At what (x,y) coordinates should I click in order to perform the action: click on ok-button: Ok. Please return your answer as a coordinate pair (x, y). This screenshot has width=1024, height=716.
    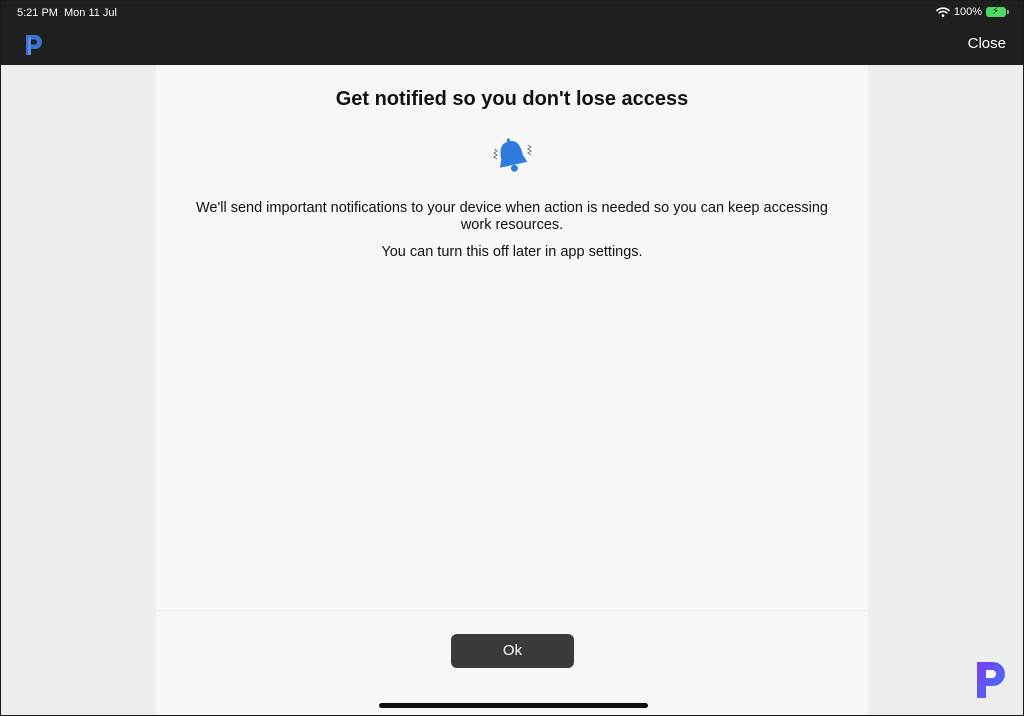
    Looking at the image, I should click on (512, 651).